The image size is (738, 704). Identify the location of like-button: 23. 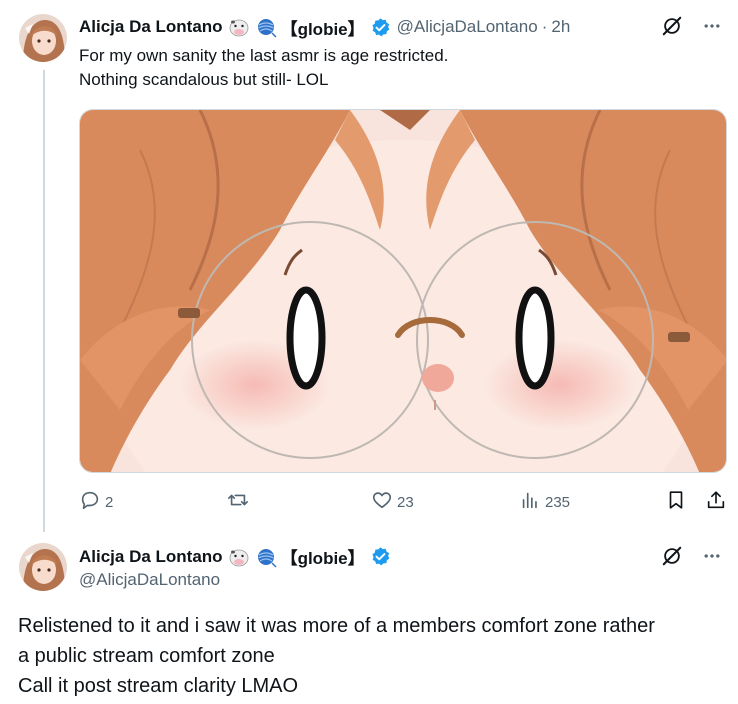
(392, 502).